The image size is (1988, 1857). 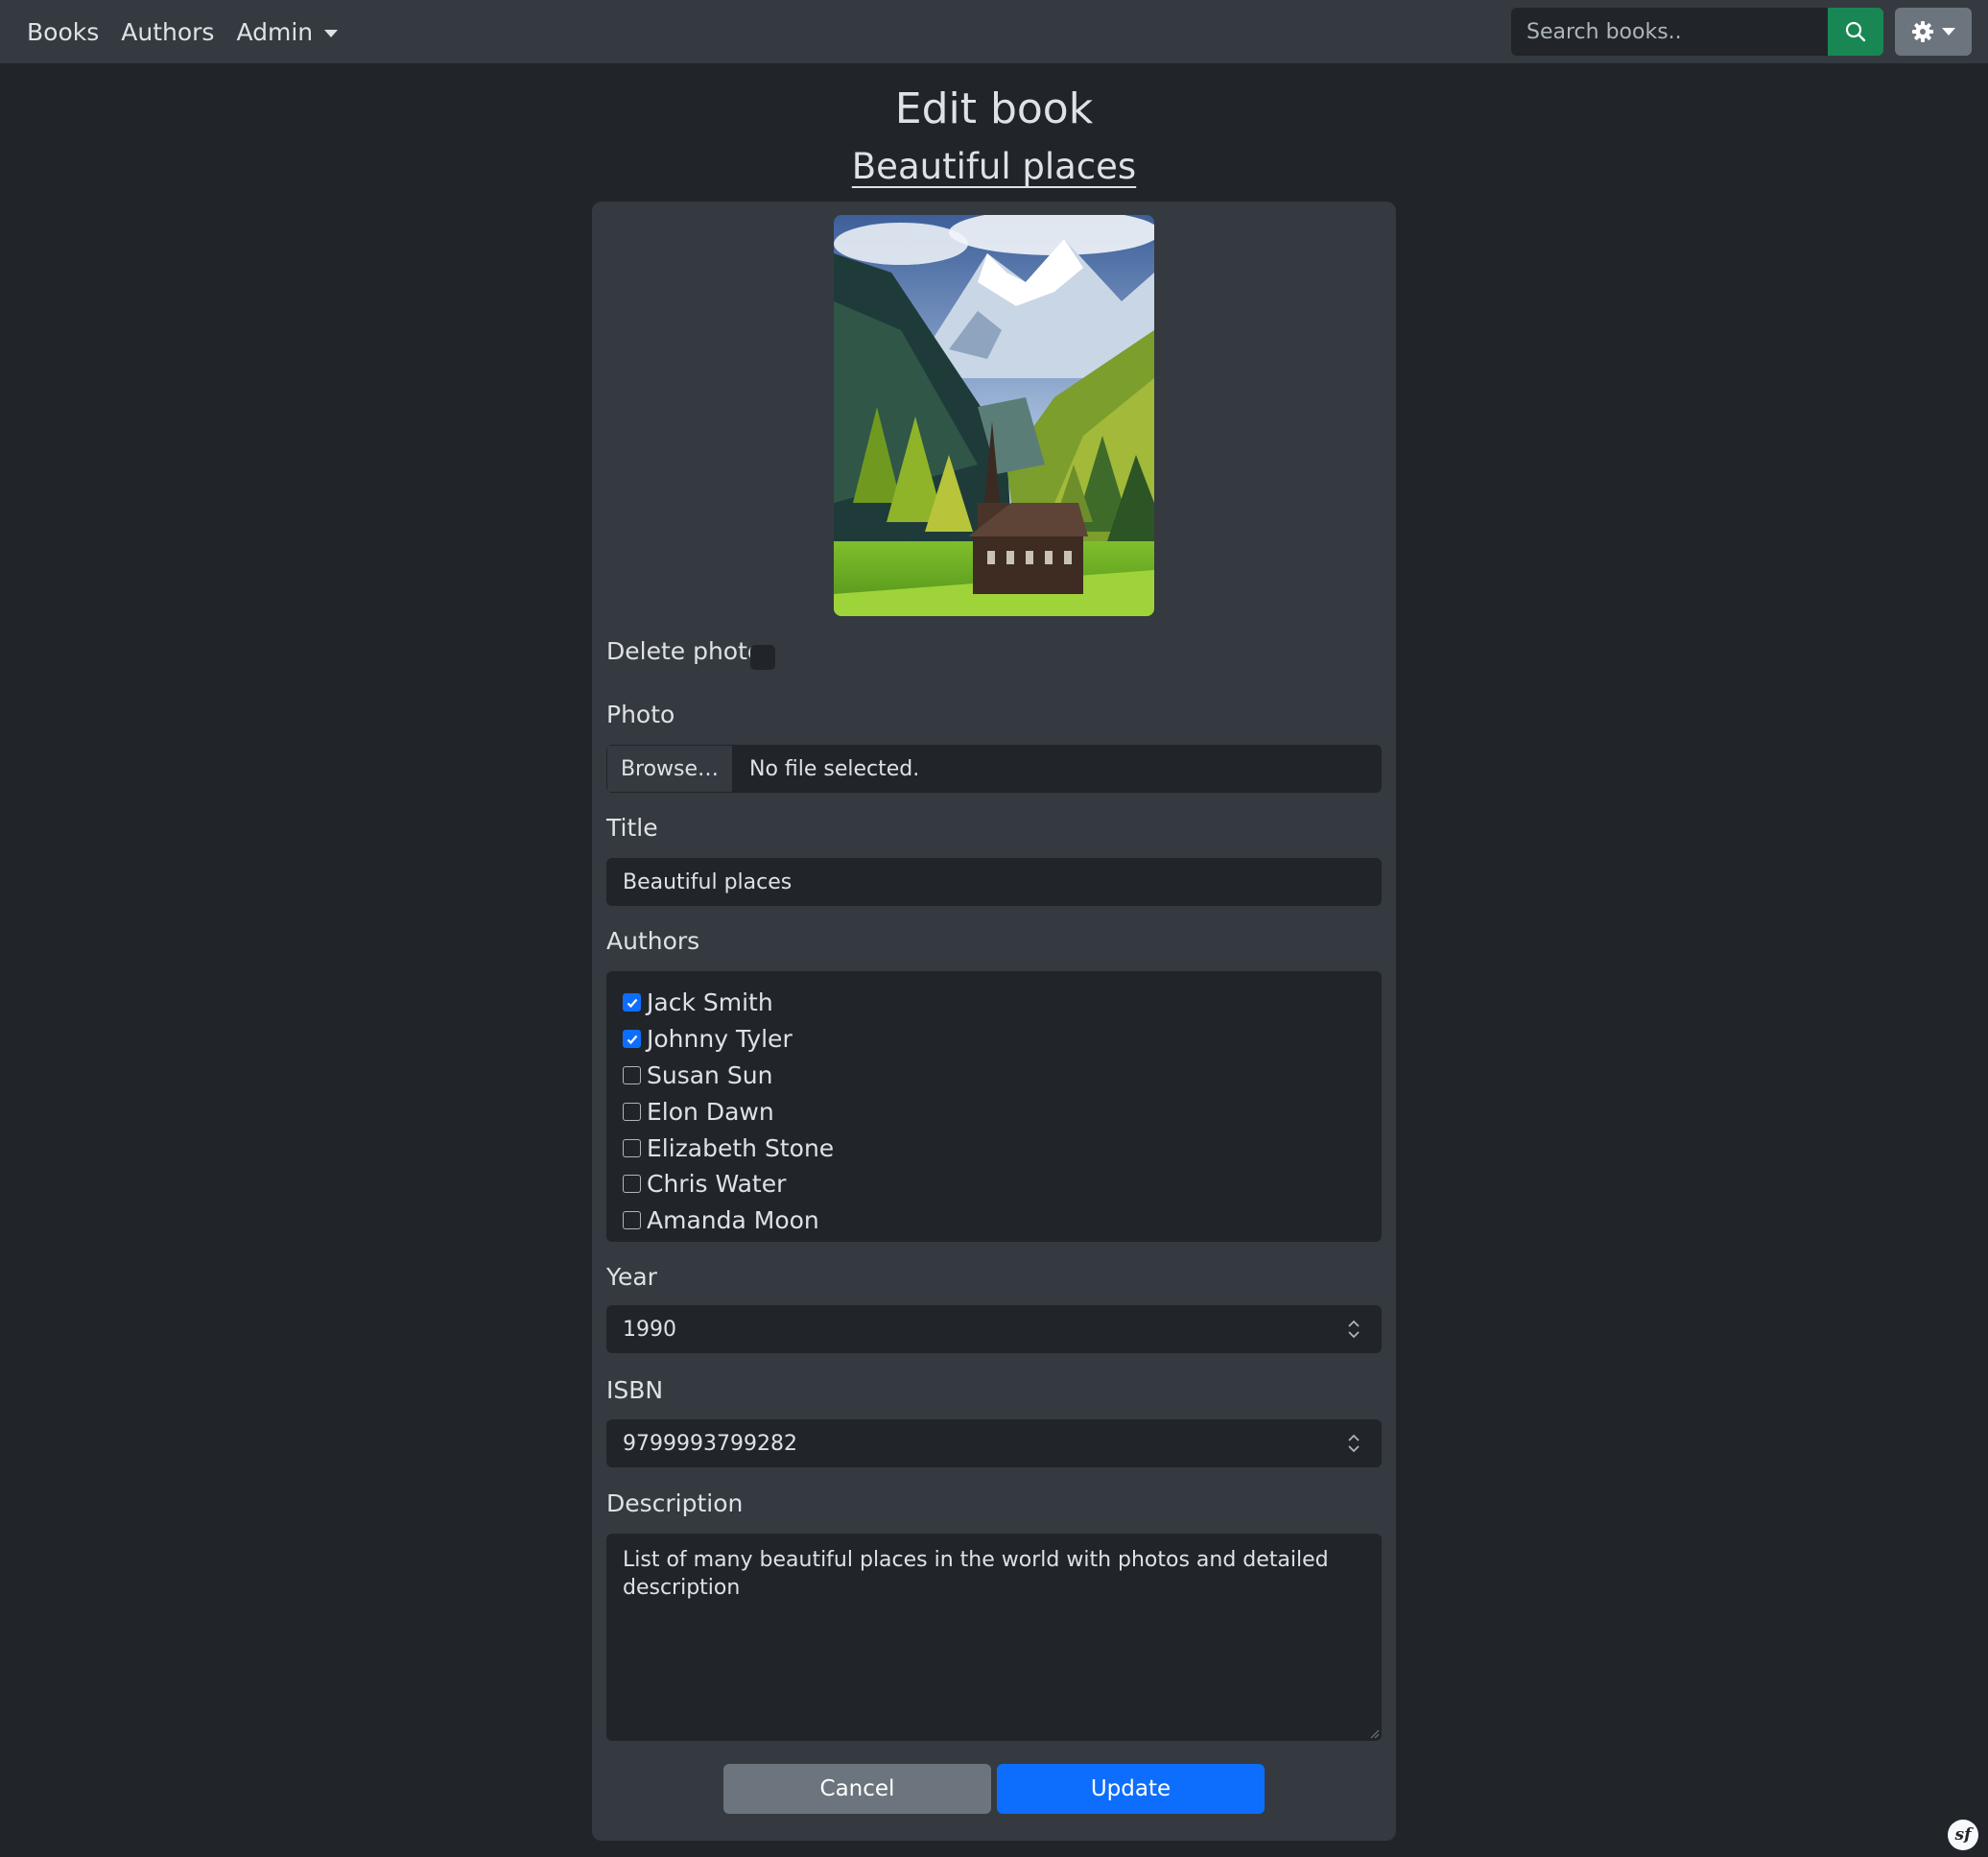 What do you see at coordinates (762, 657) in the screenshot?
I see `delete-photo-checkbox` at bounding box center [762, 657].